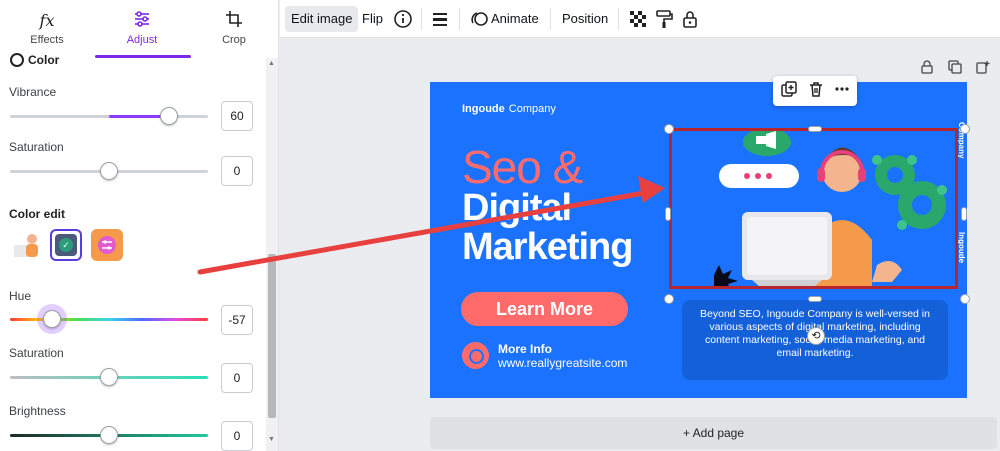 The width and height of the screenshot is (1000, 451). Describe the element at coordinates (37, 411) in the screenshot. I see `brightness-label: Brightness` at that location.